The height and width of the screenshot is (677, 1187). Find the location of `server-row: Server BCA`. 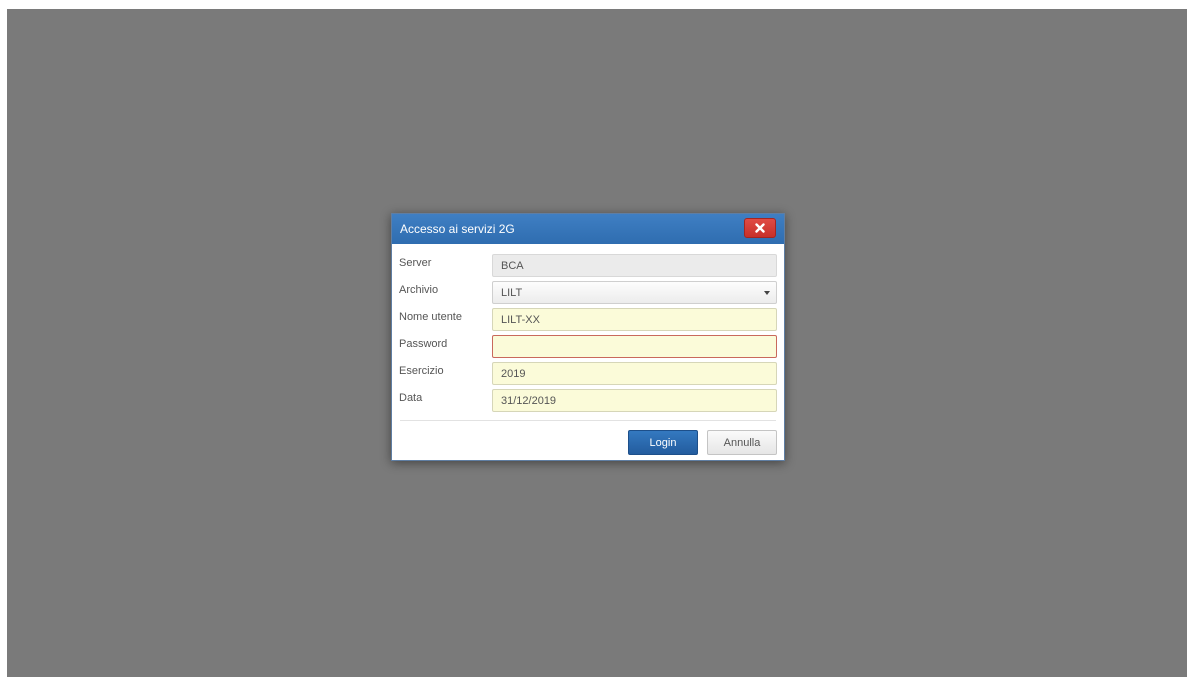

server-row: Server BCA is located at coordinates (588, 265).